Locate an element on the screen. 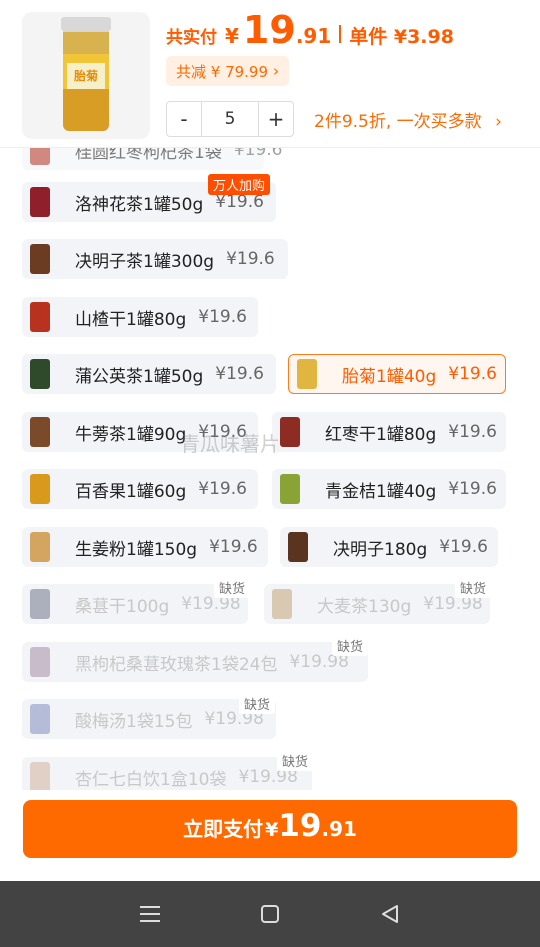 The height and width of the screenshot is (947, 540). variant-option: 胎菊1罐40g ¥19.6 is located at coordinates (397, 374).